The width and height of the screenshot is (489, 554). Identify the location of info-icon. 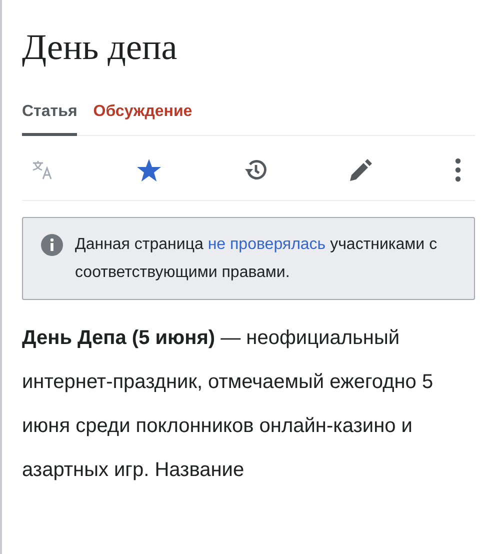
(52, 245).